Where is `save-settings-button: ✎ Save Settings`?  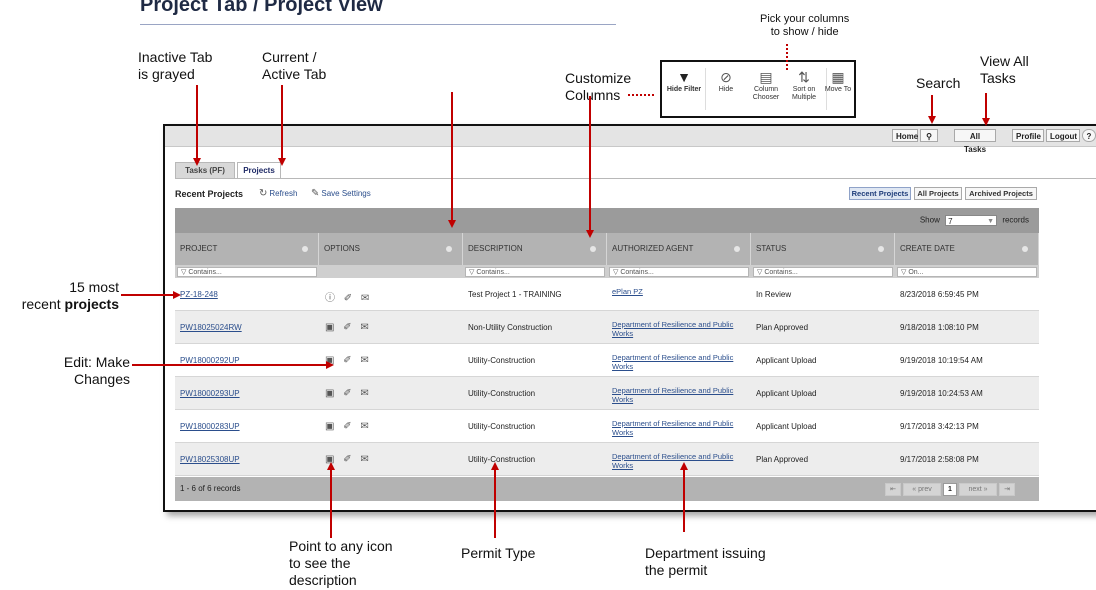 save-settings-button: ✎ Save Settings is located at coordinates (341, 193).